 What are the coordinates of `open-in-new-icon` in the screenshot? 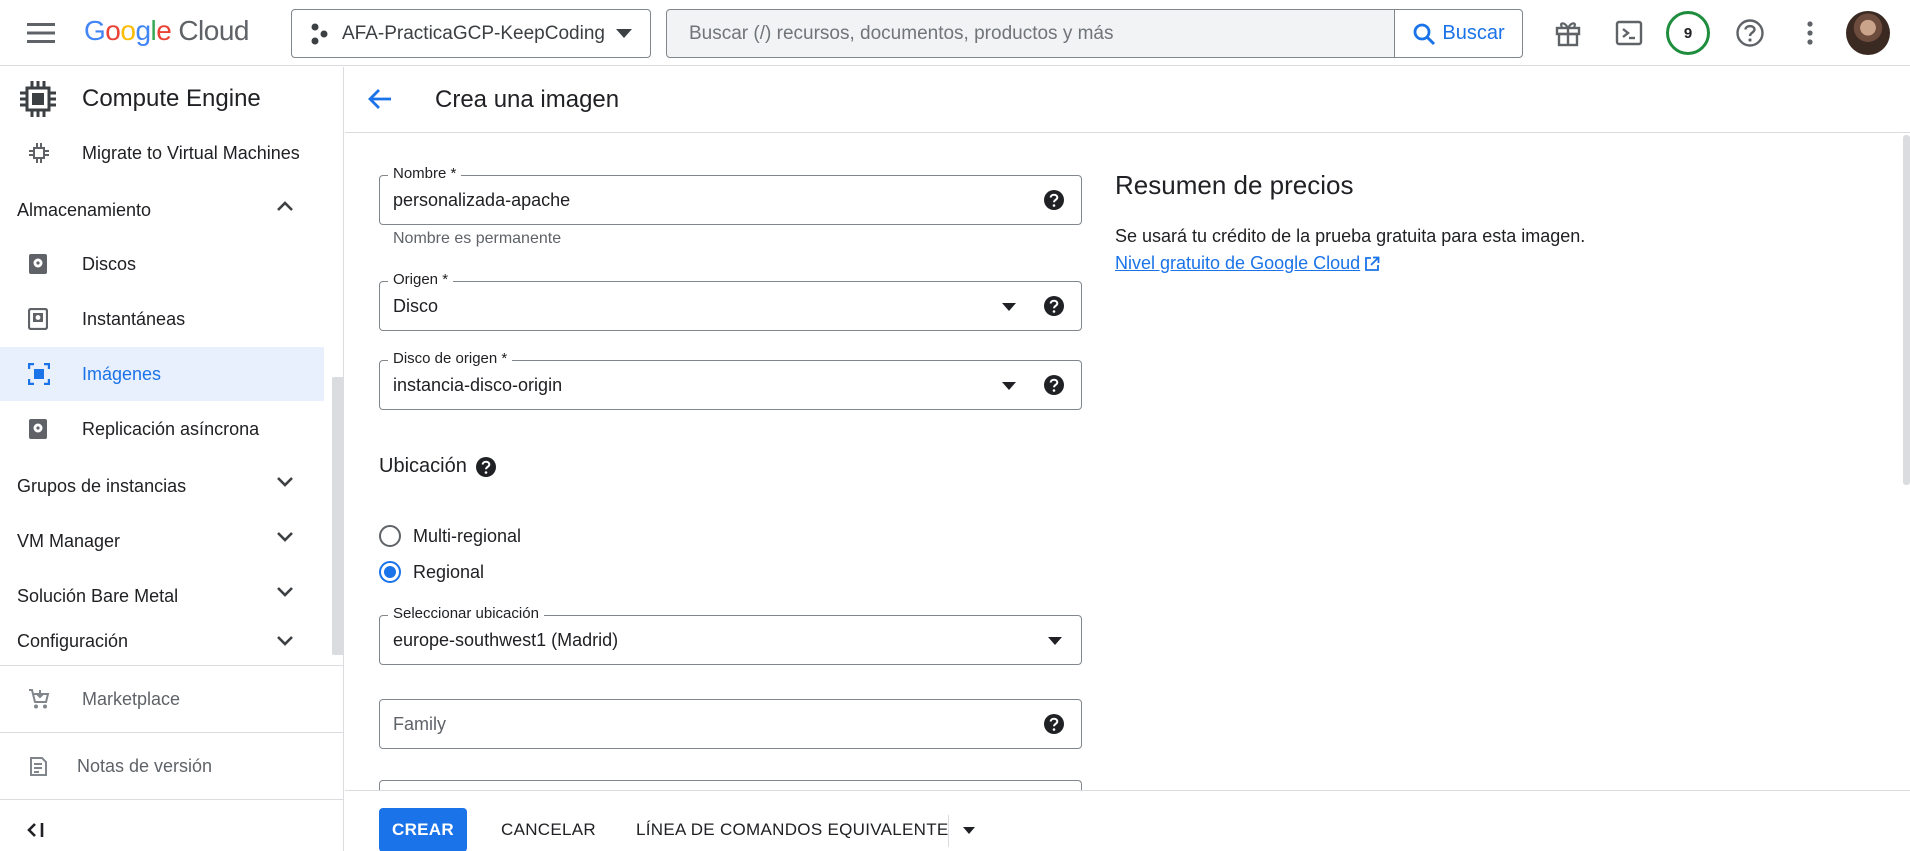 It's located at (1372, 263).